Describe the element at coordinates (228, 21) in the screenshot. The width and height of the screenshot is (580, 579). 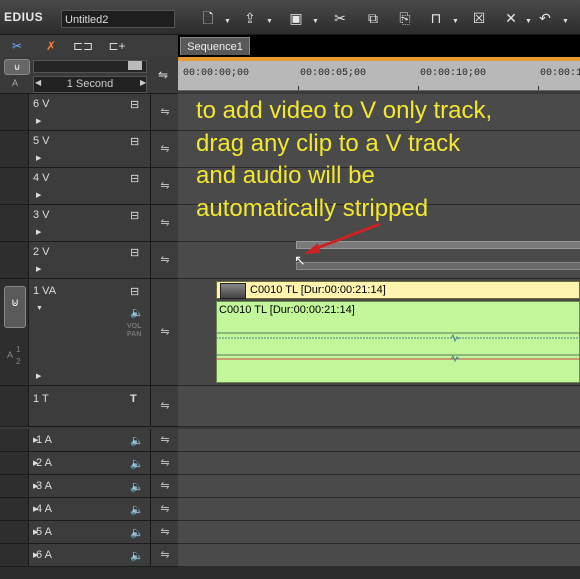
I see `new-dropdown-icon: ▼` at that location.